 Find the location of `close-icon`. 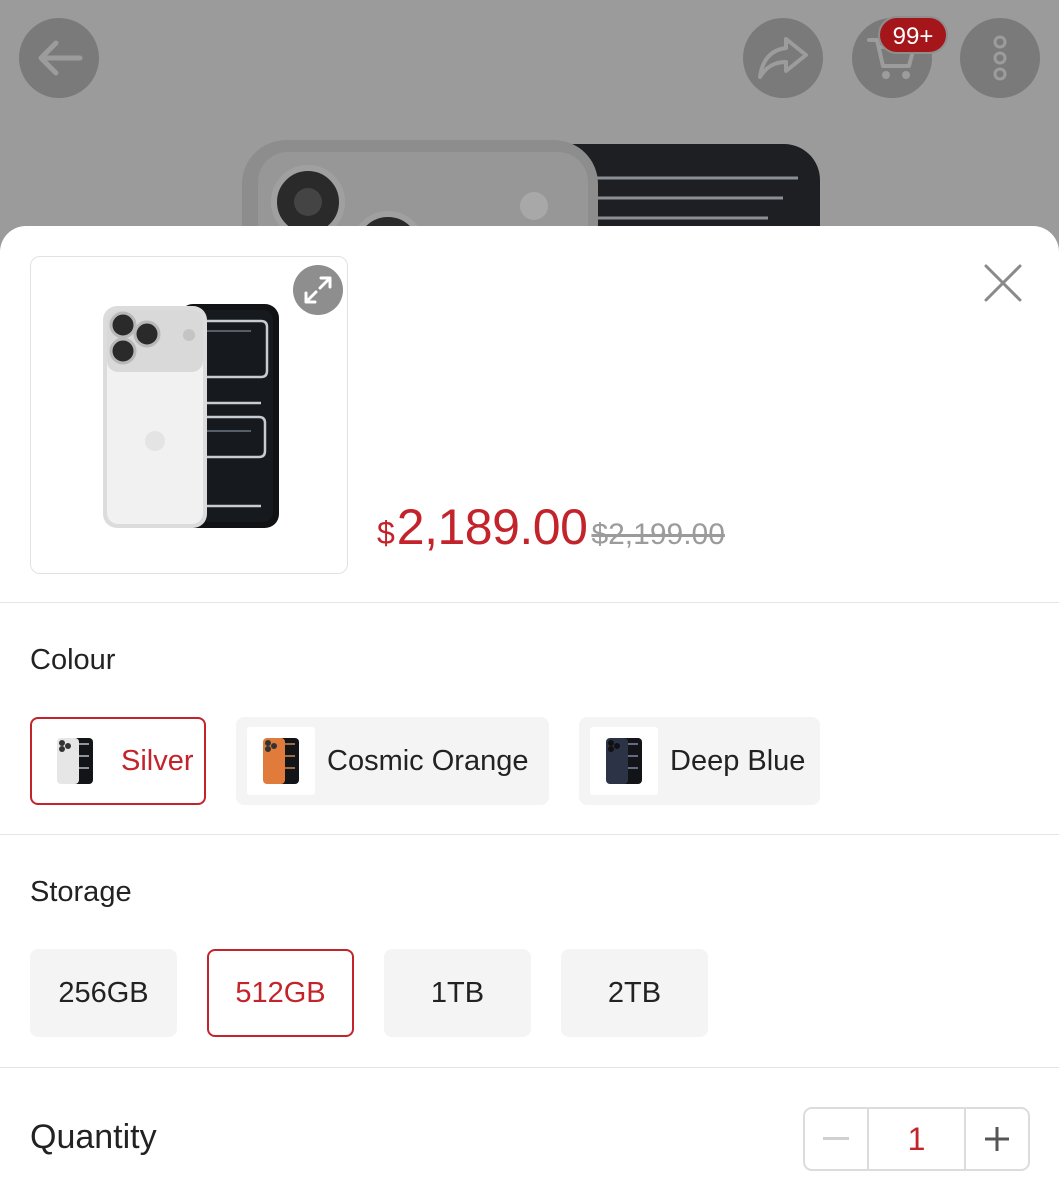

close-icon is located at coordinates (1003, 283).